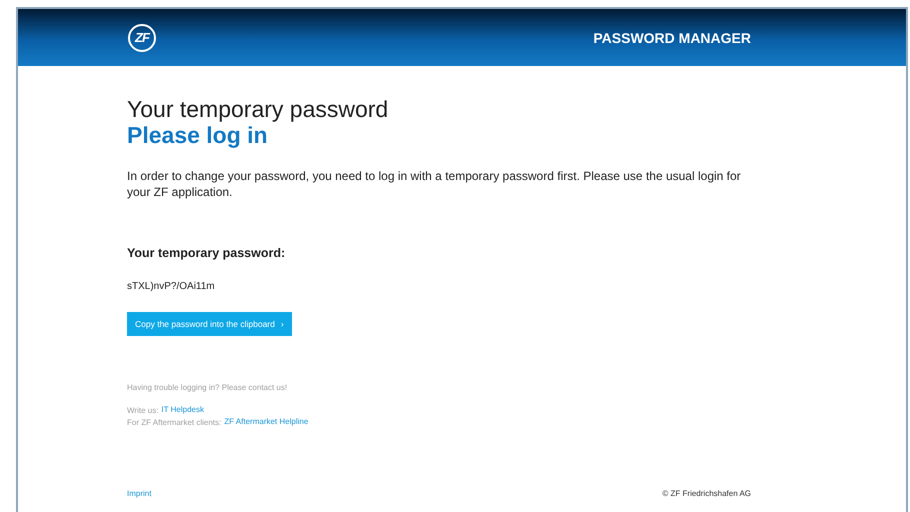 Image resolution: width=910 pixels, height=512 pixels. What do you see at coordinates (142, 38) in the screenshot?
I see `logo: ZF` at bounding box center [142, 38].